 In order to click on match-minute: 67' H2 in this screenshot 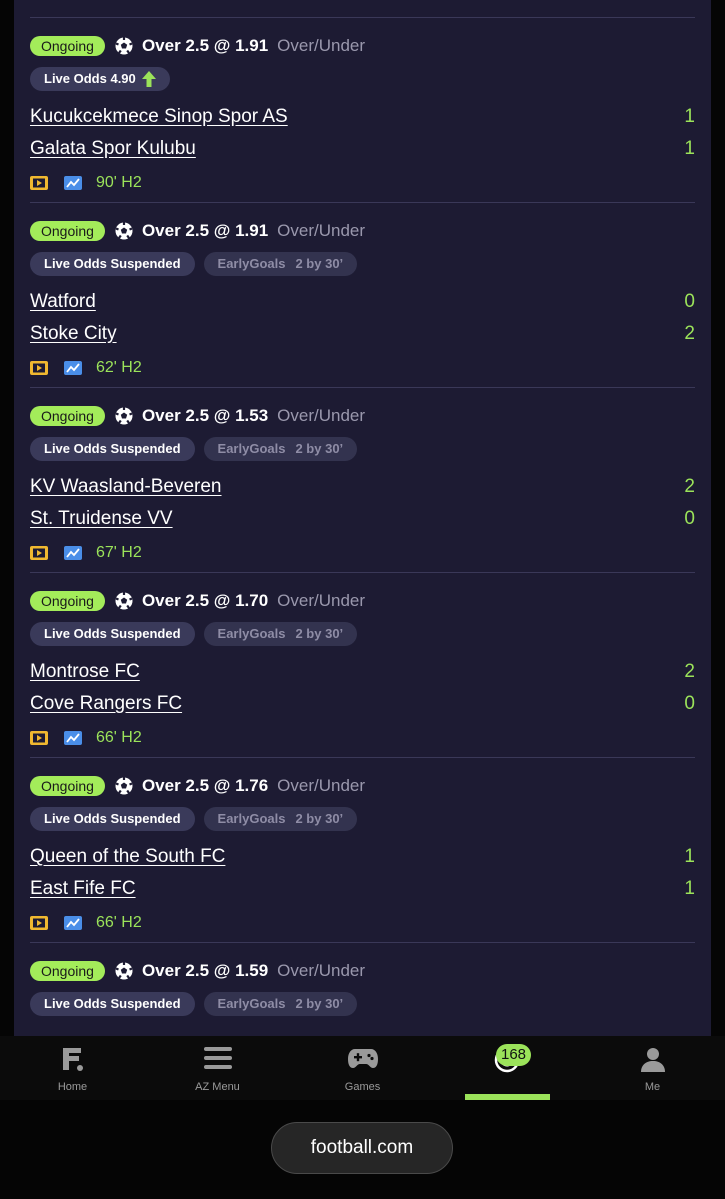, I will do `click(119, 552)`.